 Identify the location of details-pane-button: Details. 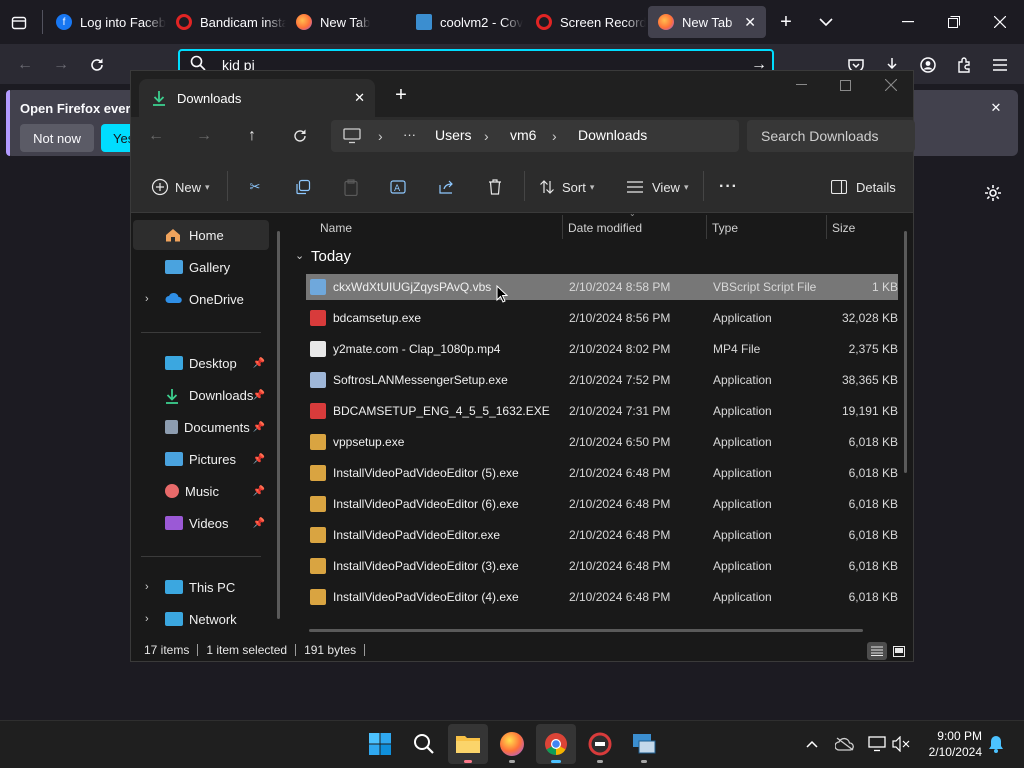
(862, 187).